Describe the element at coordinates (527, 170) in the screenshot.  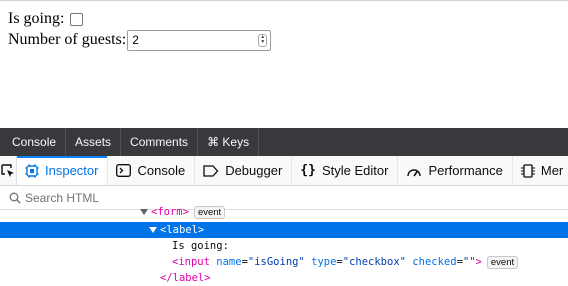
I see `memory-icon` at that location.